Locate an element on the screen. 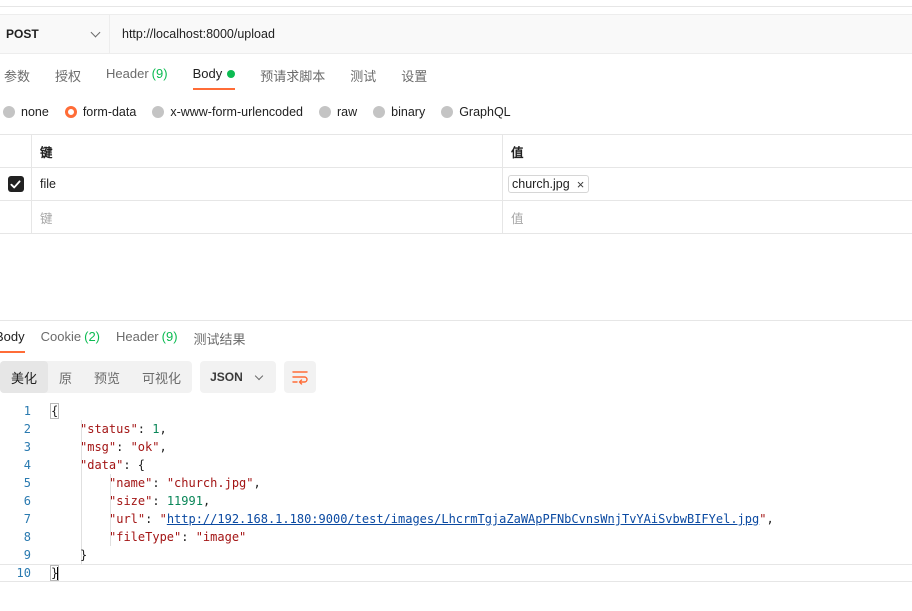  table-row-empty: 键 值 is located at coordinates (456, 217).